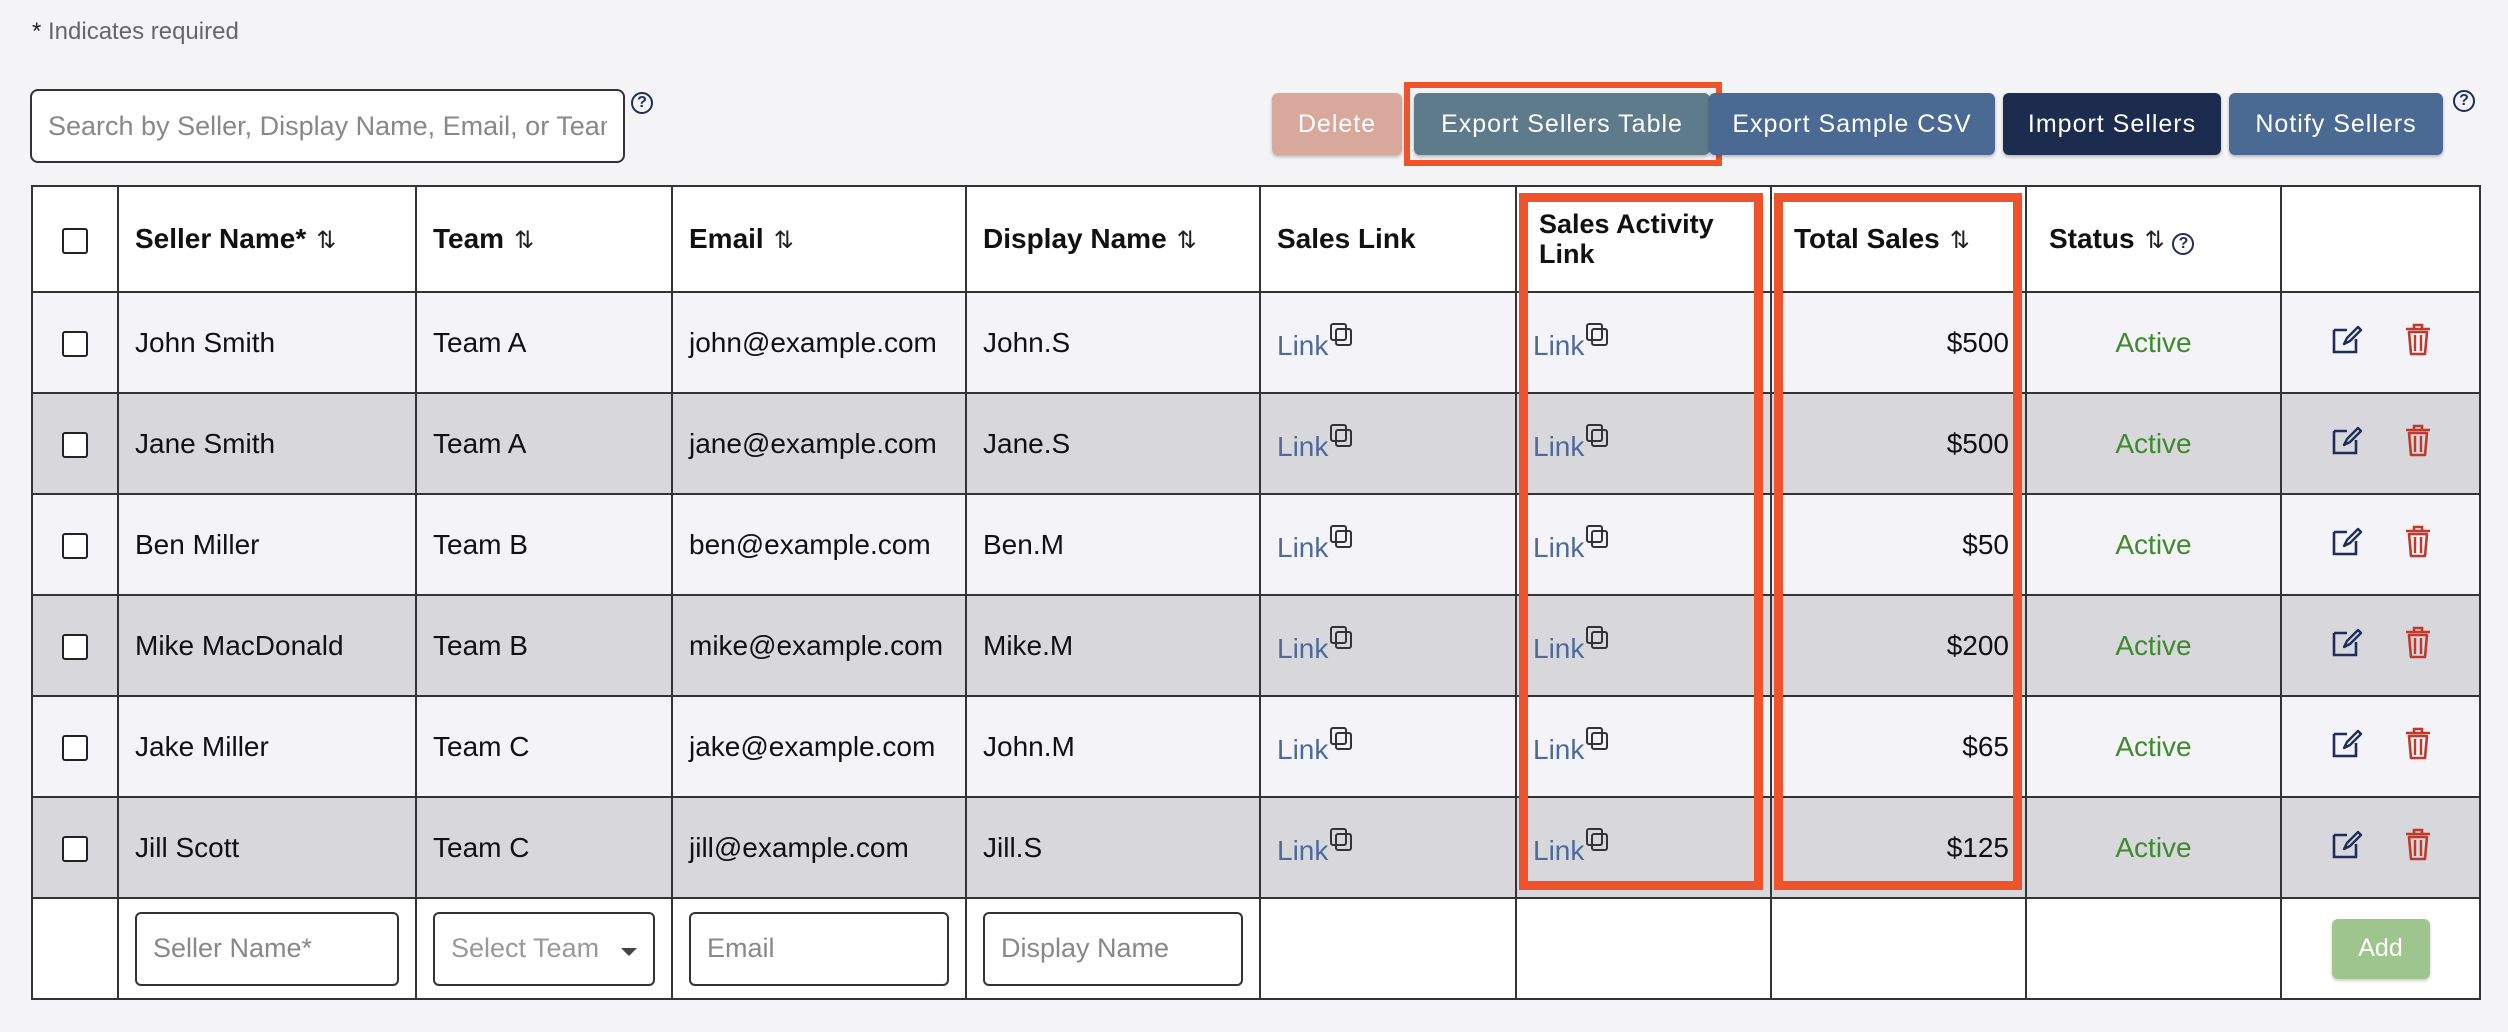 The width and height of the screenshot is (2508, 1032). I want to click on add-seller-name-cell, so click(267, 948).